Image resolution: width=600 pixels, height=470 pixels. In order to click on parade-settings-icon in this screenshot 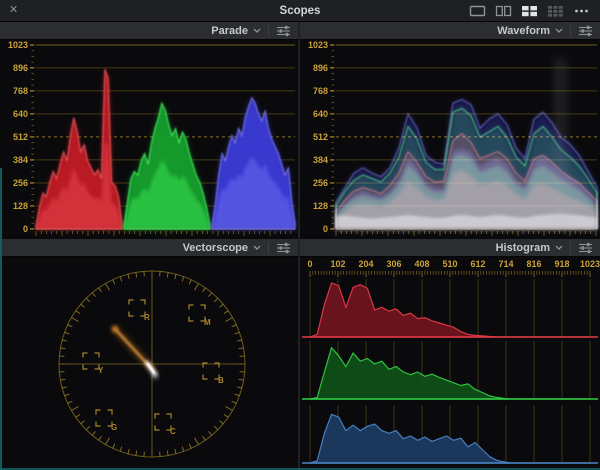, I will do `click(283, 31)`.